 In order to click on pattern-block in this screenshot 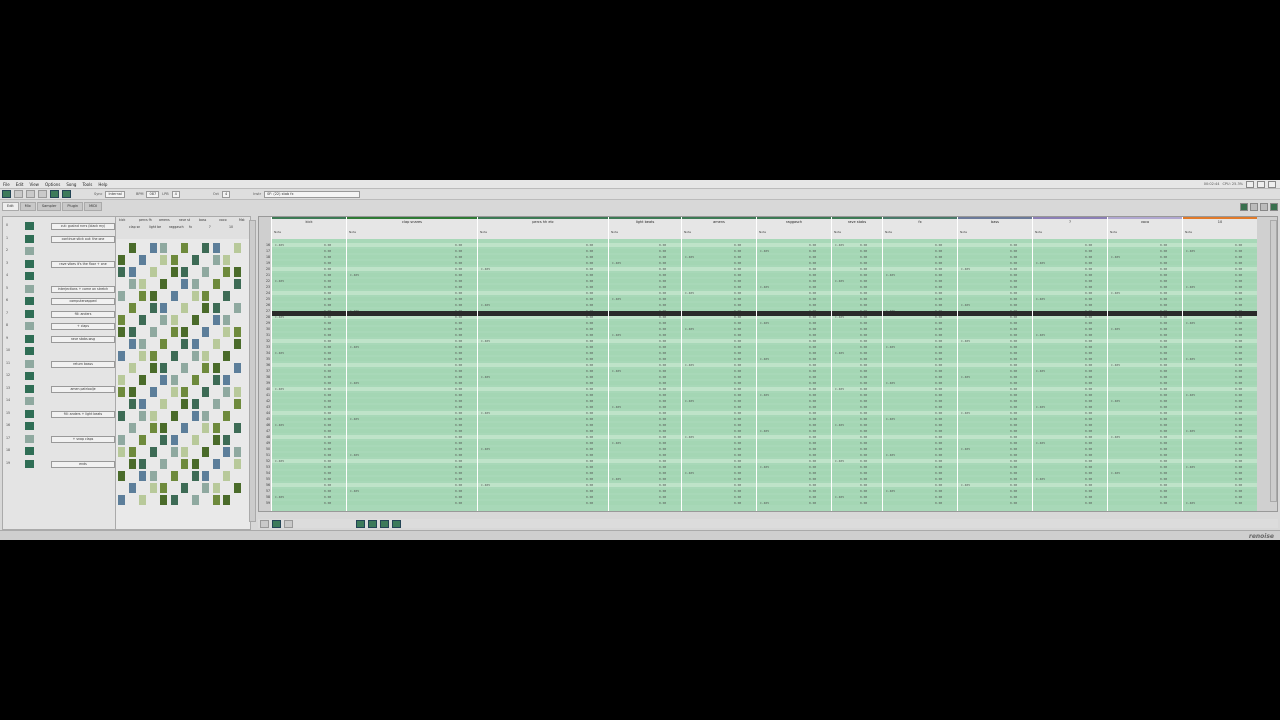, I will do `click(29, 438)`.